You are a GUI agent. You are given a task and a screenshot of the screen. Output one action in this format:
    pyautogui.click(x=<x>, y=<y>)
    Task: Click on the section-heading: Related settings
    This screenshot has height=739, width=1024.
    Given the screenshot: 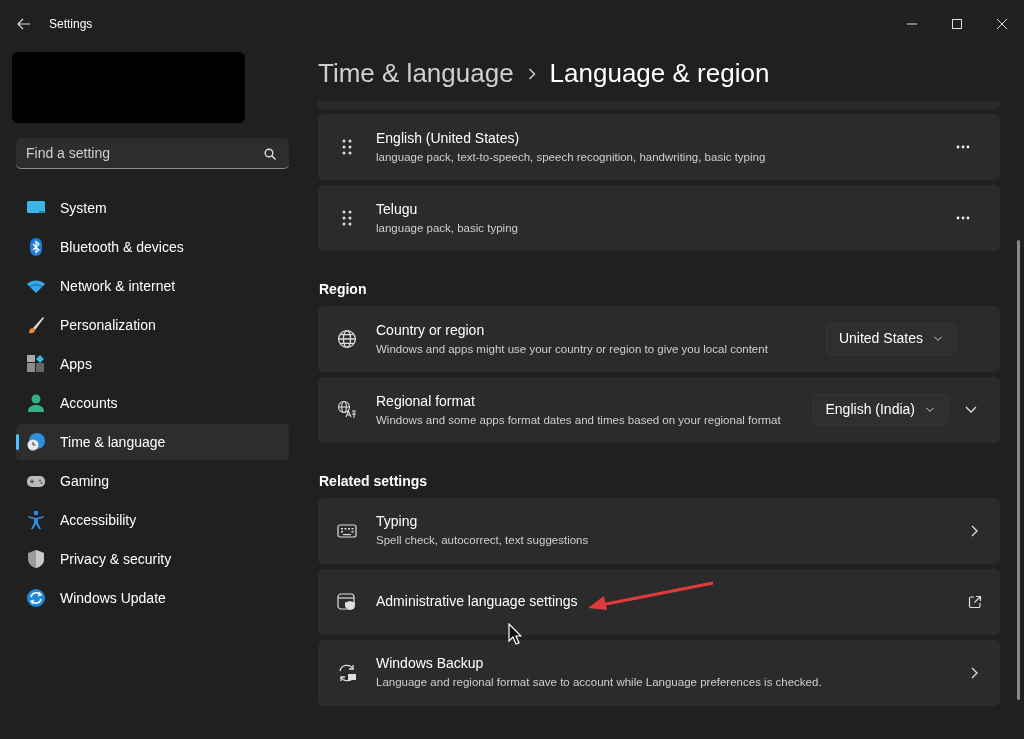 What is the action you would take?
    pyautogui.click(x=374, y=481)
    